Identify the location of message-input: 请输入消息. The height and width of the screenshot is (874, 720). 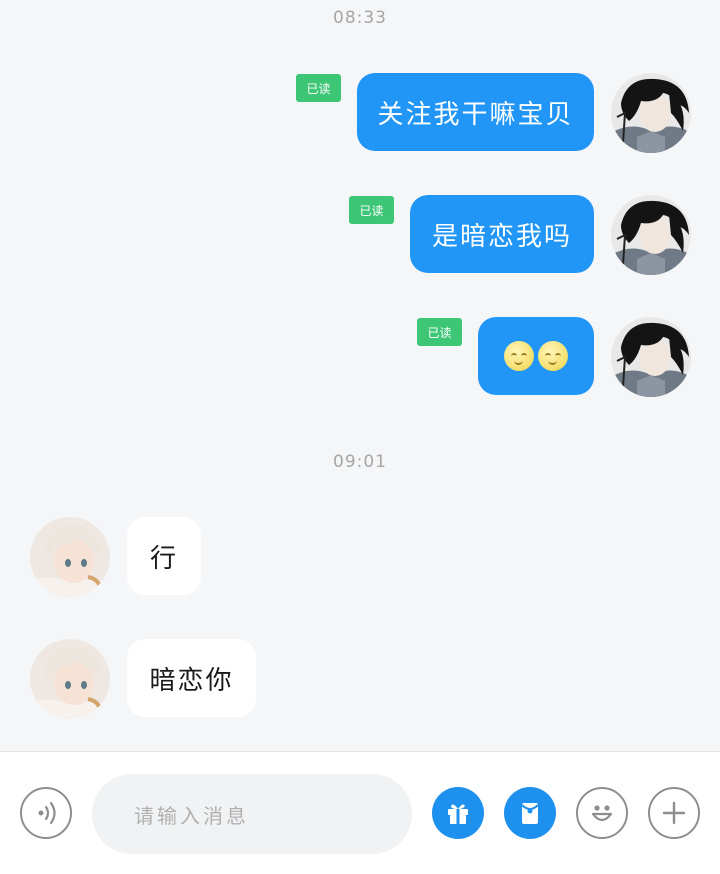
(252, 814).